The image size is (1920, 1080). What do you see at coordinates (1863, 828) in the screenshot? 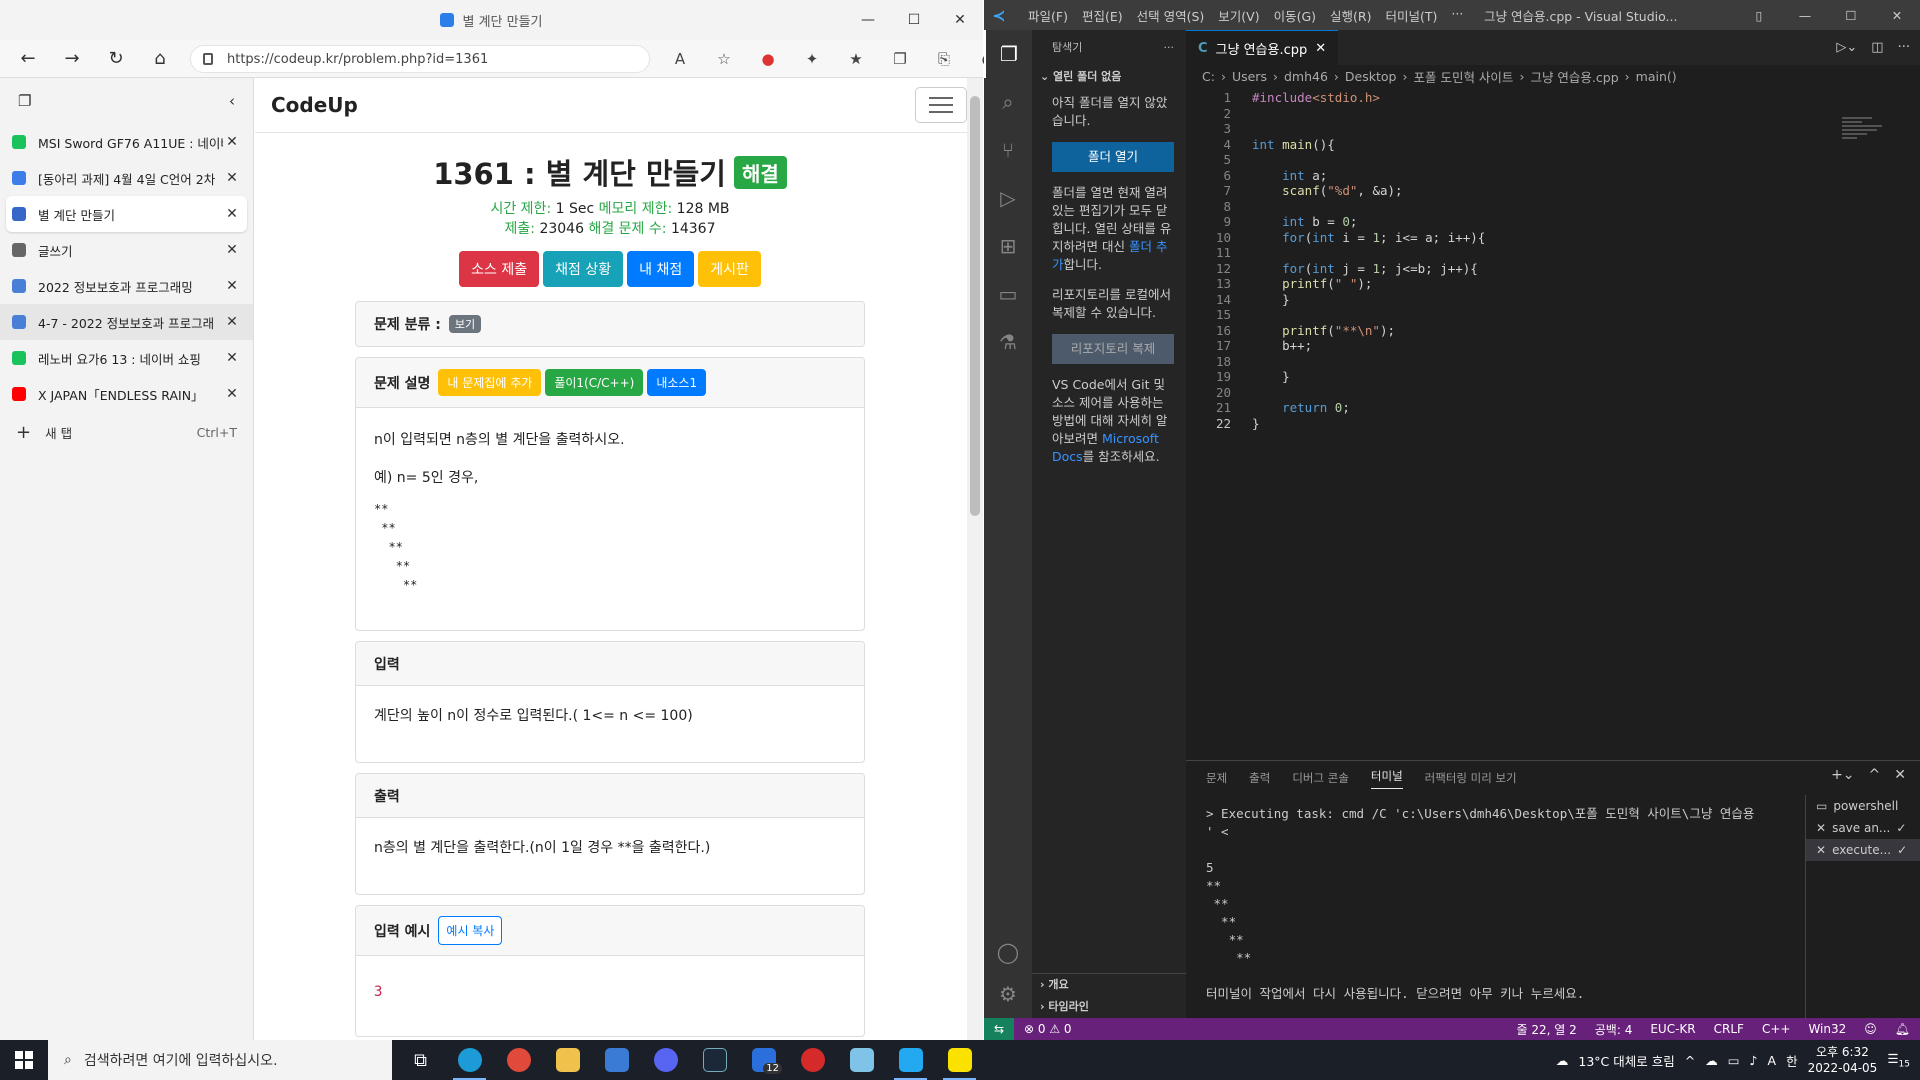
I see `terminal-item: ✕ save an... ✓` at bounding box center [1863, 828].